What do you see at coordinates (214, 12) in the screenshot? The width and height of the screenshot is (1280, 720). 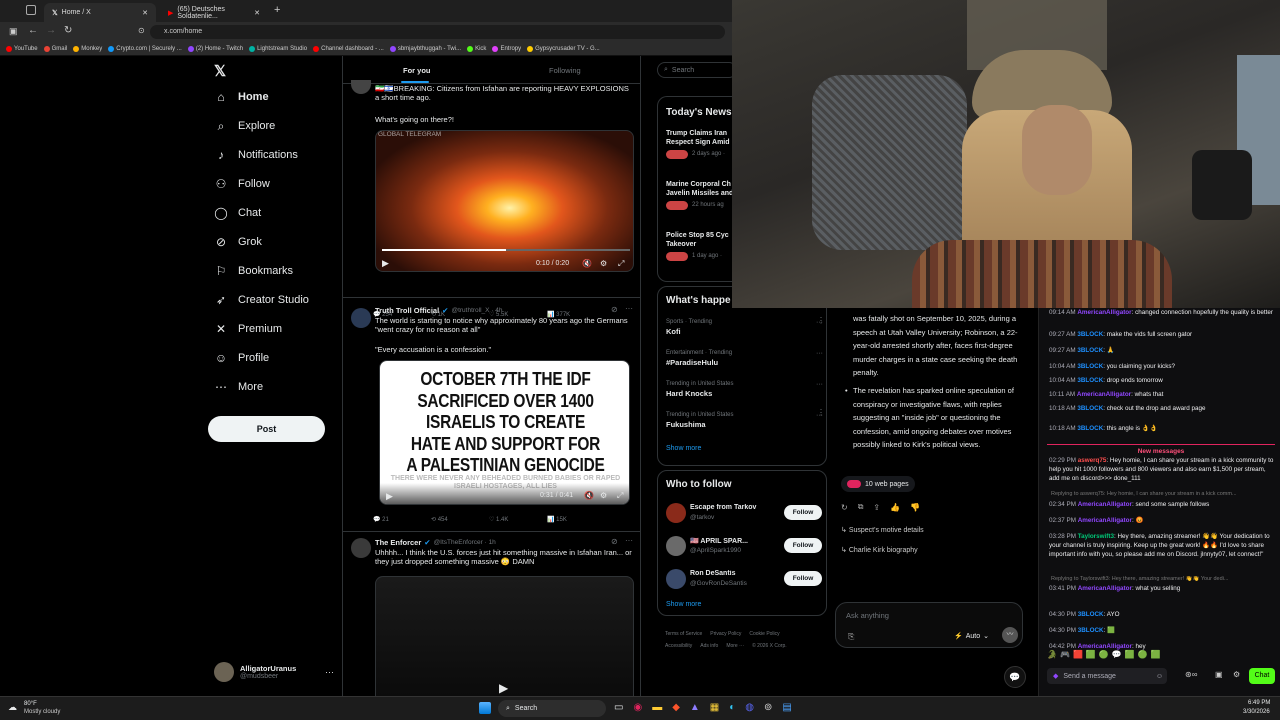 I see `tab-youtube: ▶ (65) Deutsches Soldatenlie... ✕` at bounding box center [214, 12].